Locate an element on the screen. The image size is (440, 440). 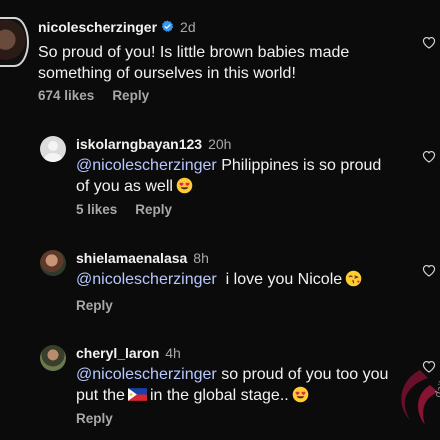
timestamp: 20h is located at coordinates (220, 144).